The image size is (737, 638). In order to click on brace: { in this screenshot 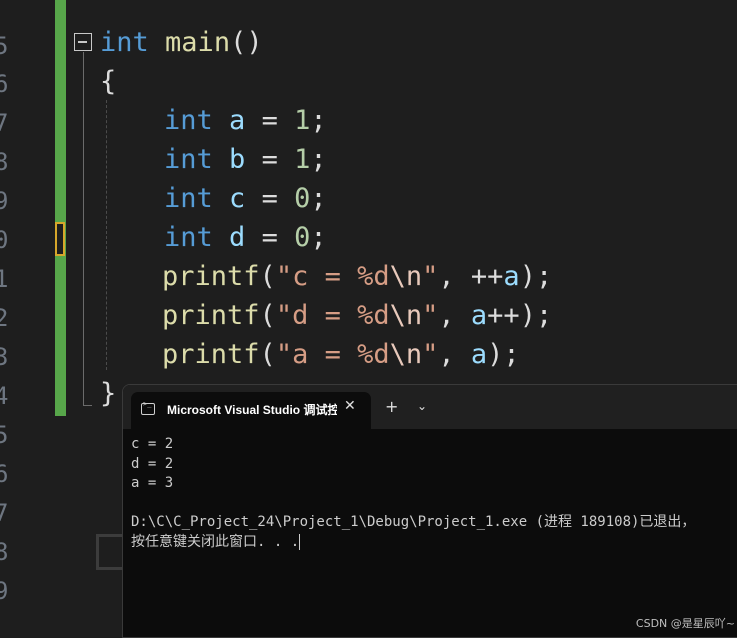, I will do `click(108, 81)`.